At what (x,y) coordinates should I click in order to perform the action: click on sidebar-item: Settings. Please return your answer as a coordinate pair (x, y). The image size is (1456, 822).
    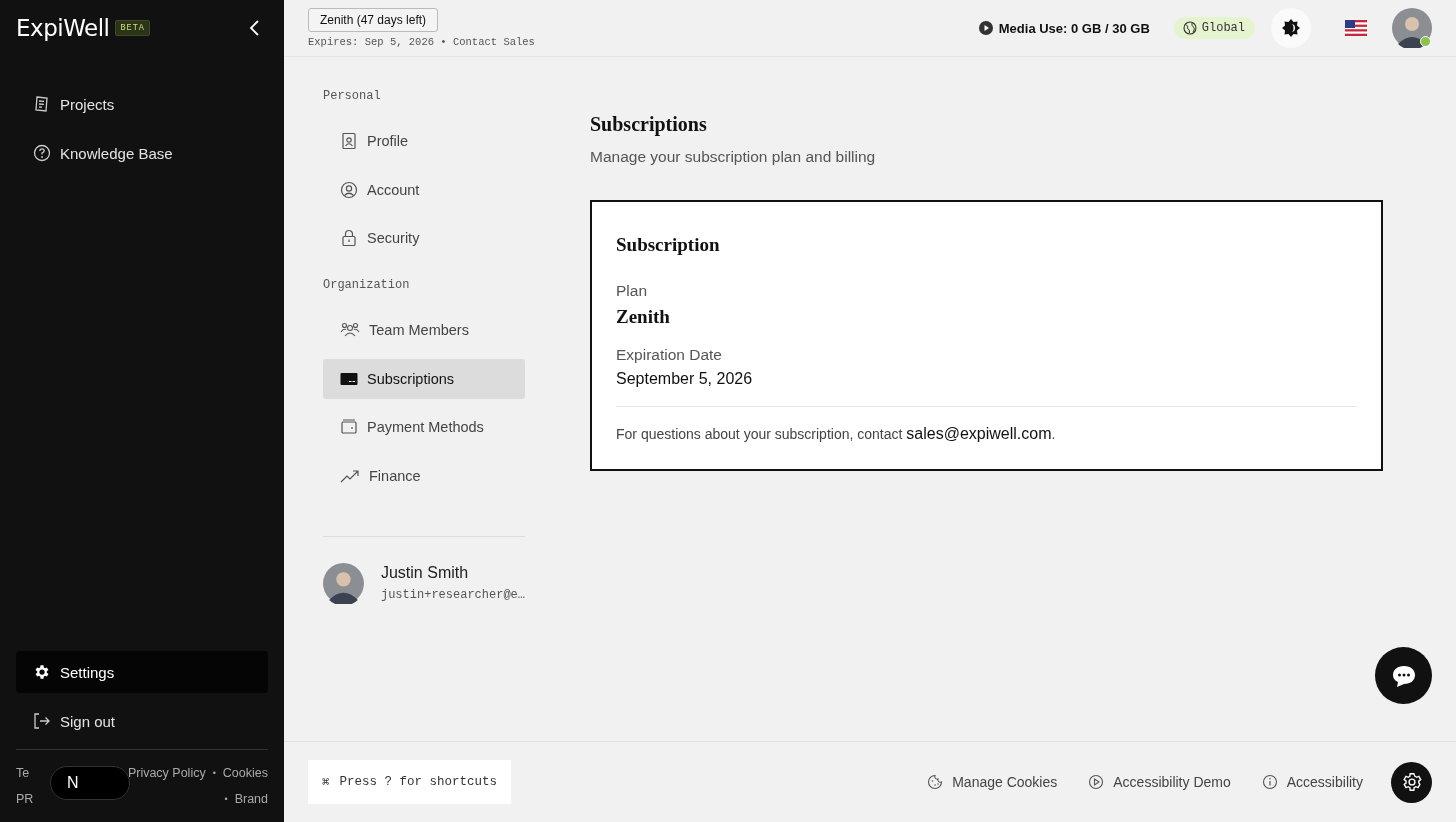
    Looking at the image, I should click on (142, 672).